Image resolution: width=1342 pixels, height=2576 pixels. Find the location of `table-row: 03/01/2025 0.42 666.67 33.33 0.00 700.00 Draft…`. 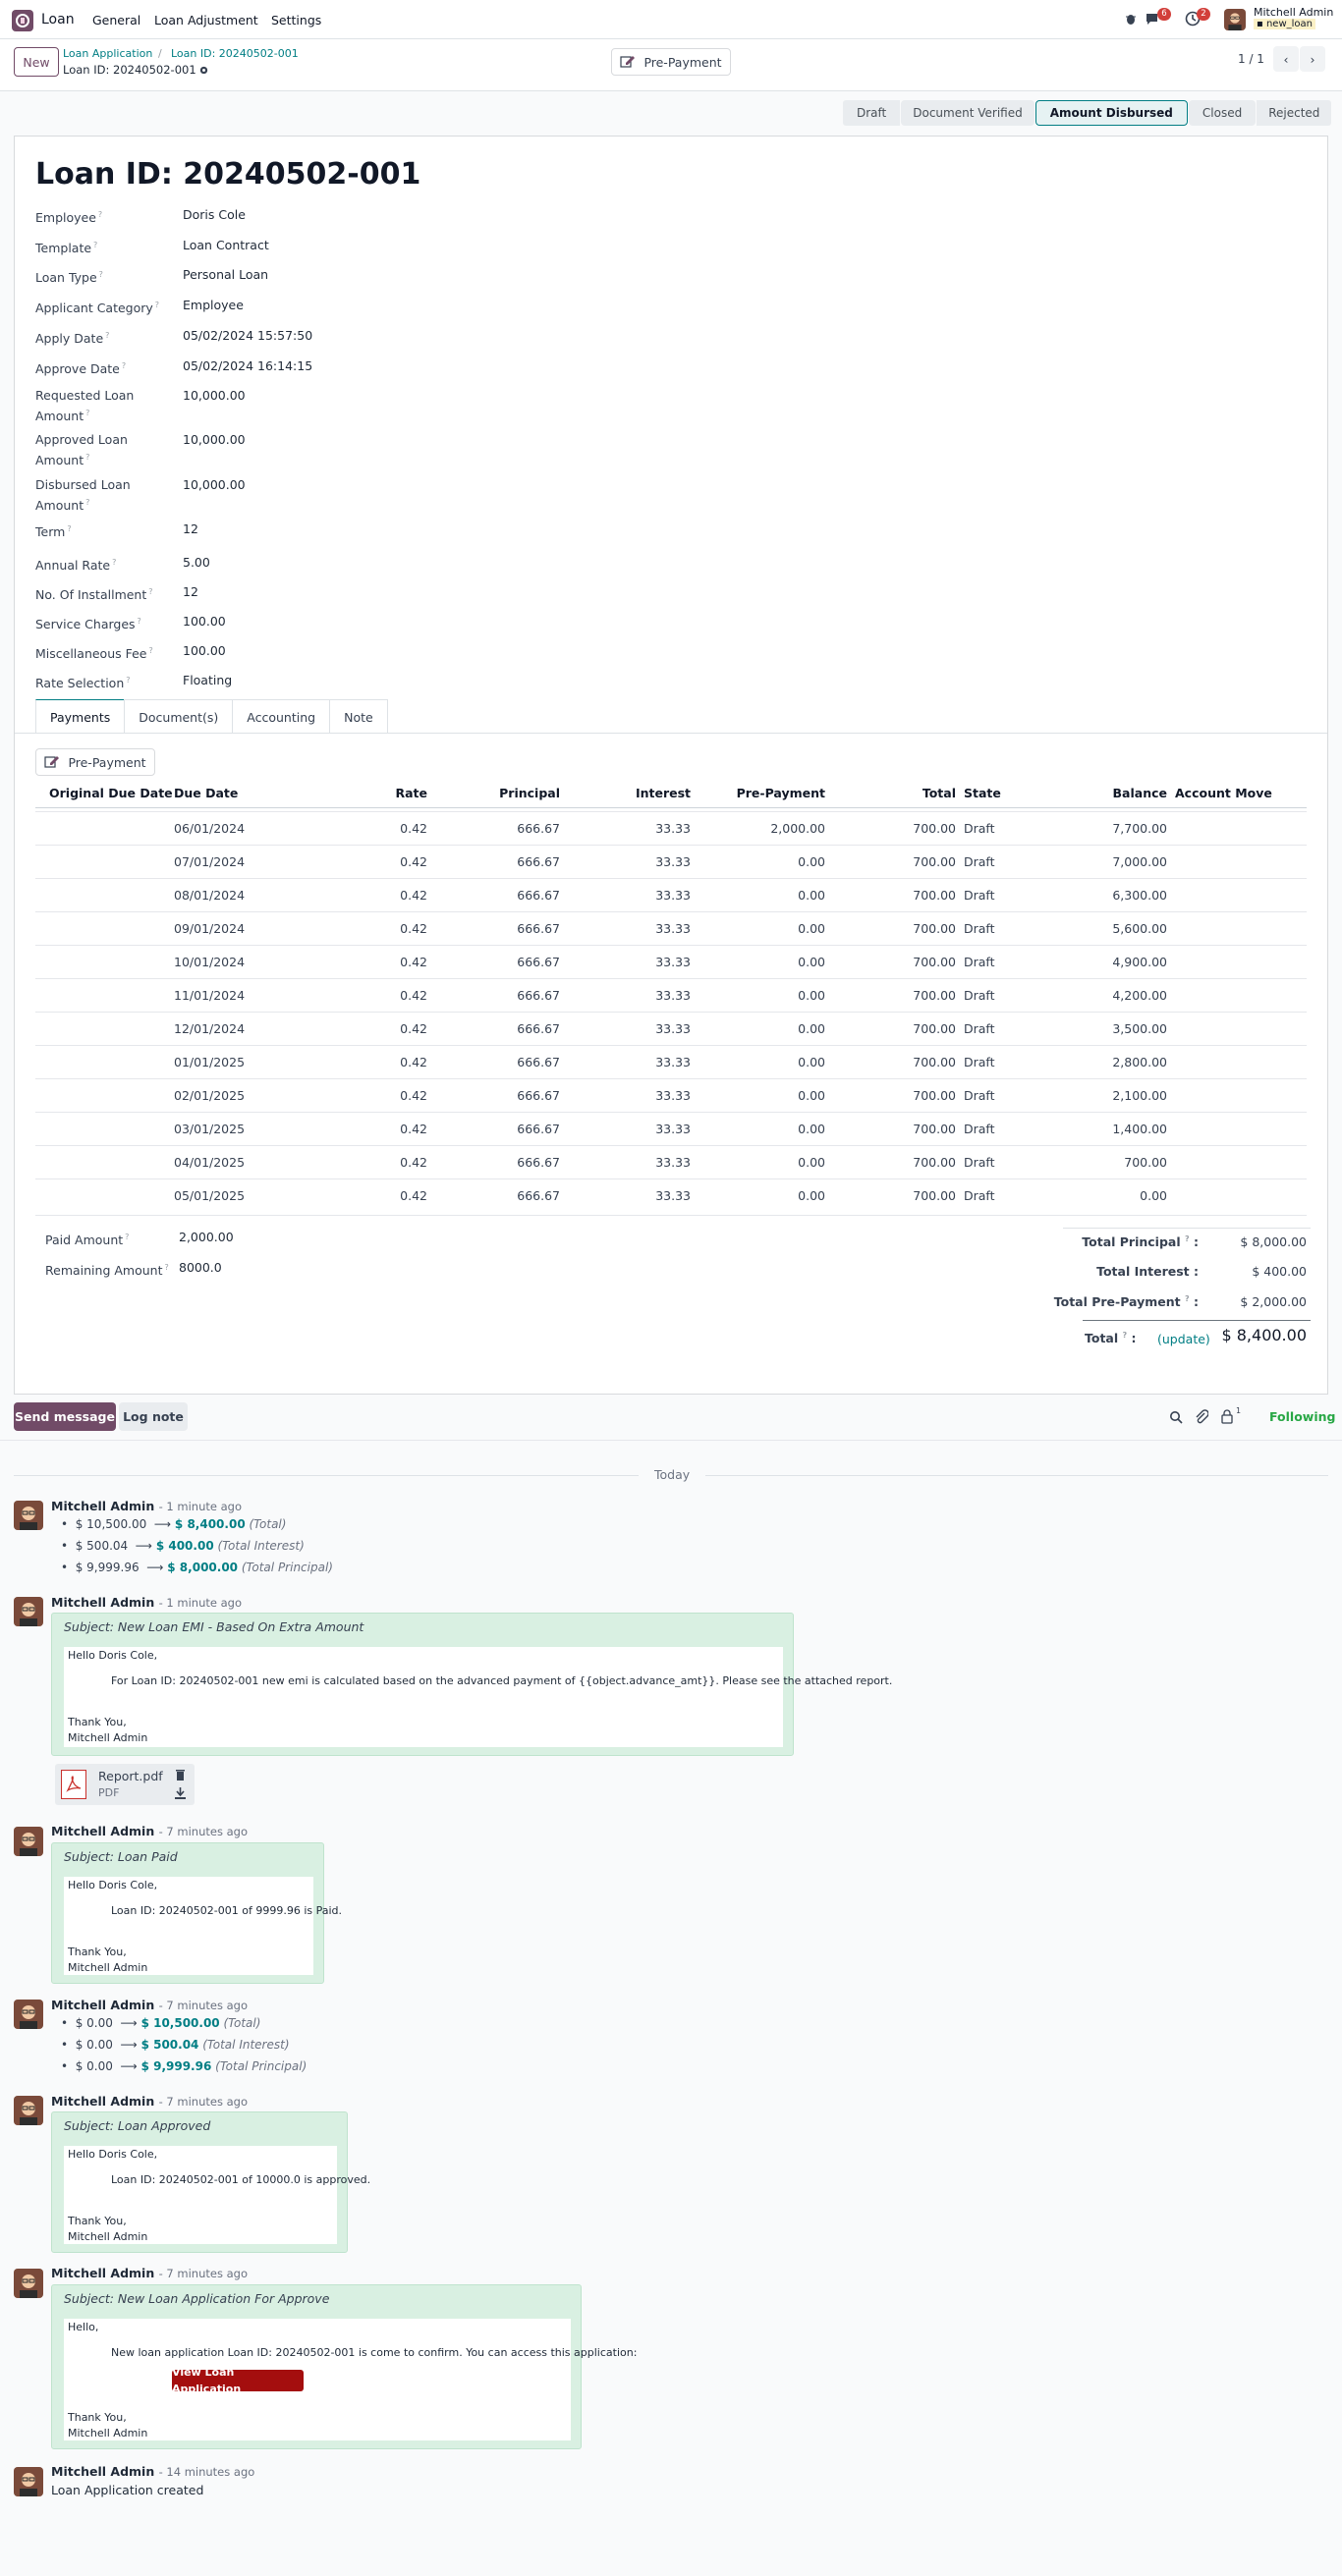

table-row: 03/01/2025 0.42 666.67 33.33 0.00 700.00 Draft… is located at coordinates (671, 1128).